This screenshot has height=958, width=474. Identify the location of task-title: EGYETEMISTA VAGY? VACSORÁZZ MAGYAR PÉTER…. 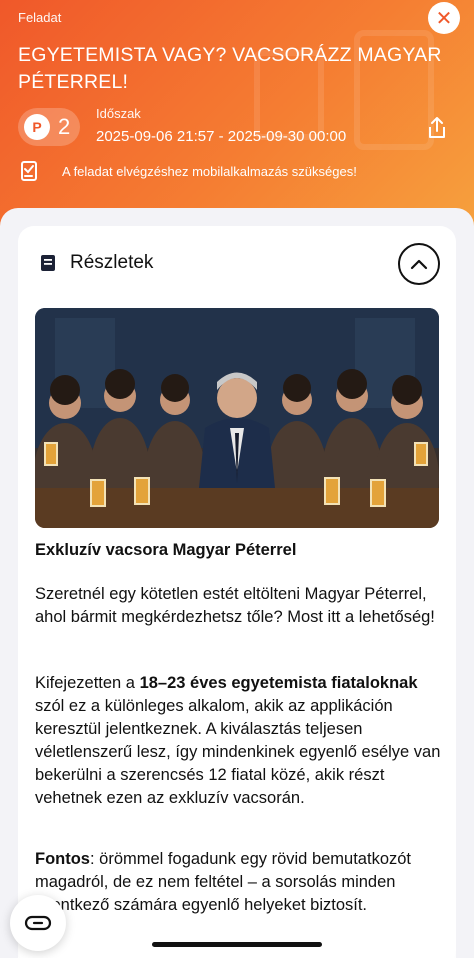
(230, 68).